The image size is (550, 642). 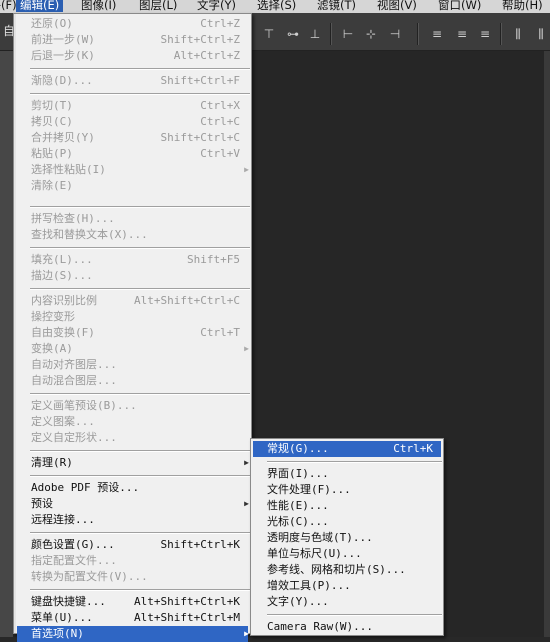 I want to click on menu-item-shortcut: Shift+Ctrl+F, so click(x=200, y=80).